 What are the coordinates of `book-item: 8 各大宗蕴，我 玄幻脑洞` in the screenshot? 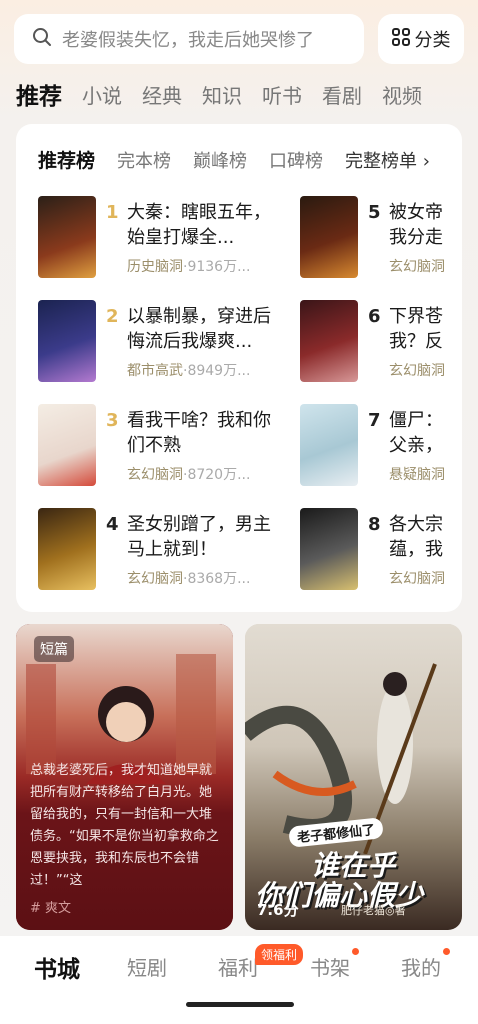 It's located at (381, 551).